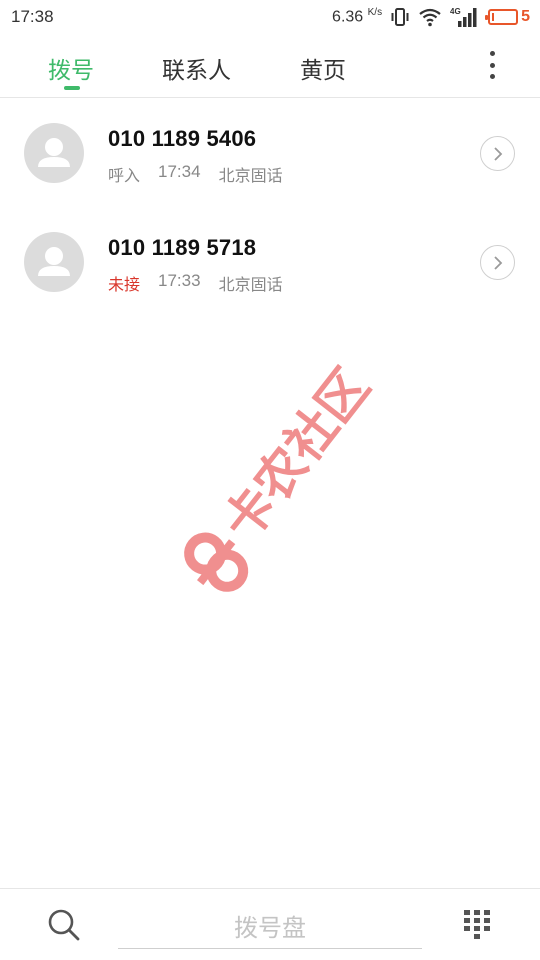 Image resolution: width=540 pixels, height=960 pixels. I want to click on tab-yellow-pages: 黄页, so click(323, 68).